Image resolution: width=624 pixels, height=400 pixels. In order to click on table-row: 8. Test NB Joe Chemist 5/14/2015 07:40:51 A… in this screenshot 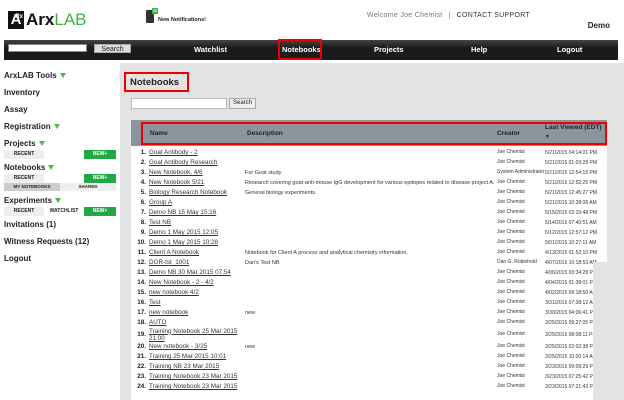, I will do `click(371, 223)`.